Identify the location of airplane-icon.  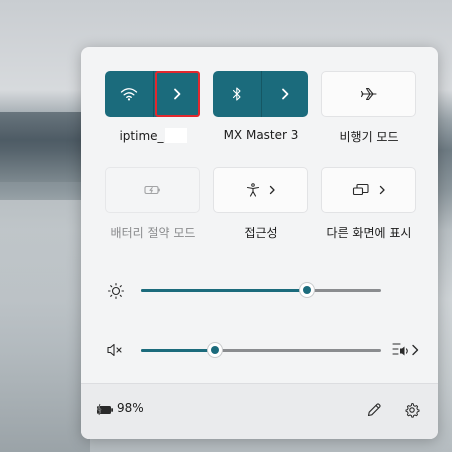
(369, 94).